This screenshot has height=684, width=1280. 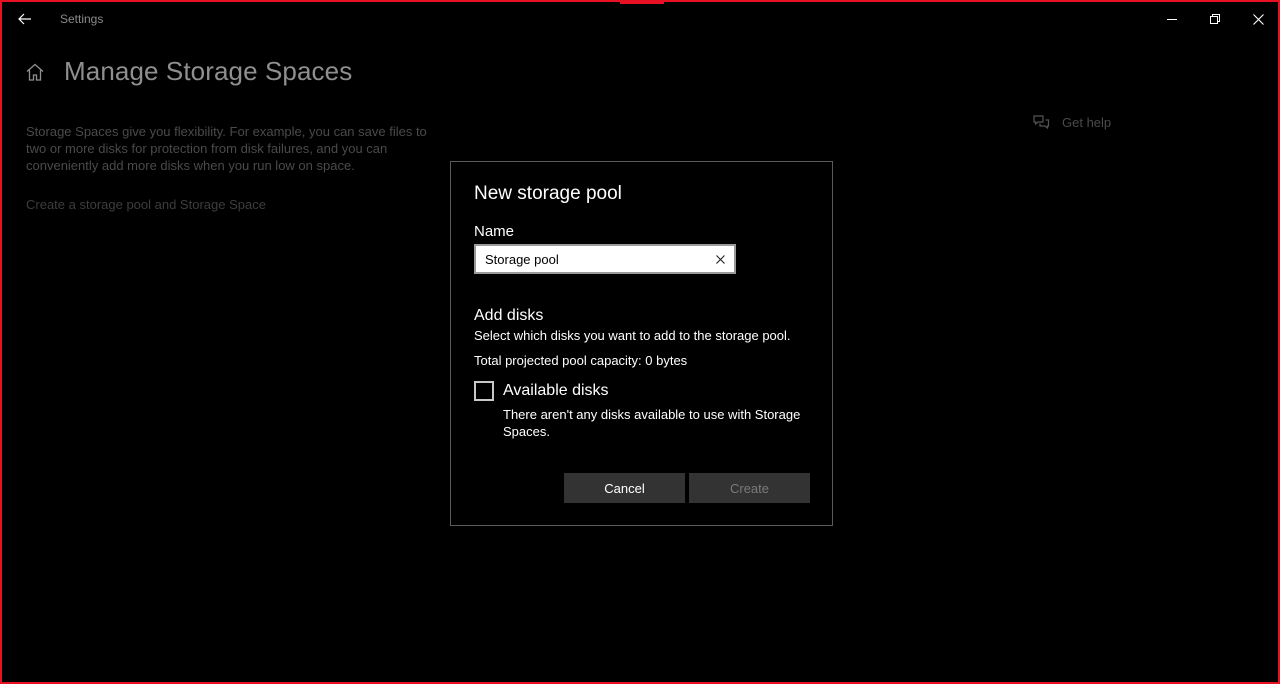 What do you see at coordinates (208, 71) in the screenshot?
I see `page-title: Manage Storage Spaces` at bounding box center [208, 71].